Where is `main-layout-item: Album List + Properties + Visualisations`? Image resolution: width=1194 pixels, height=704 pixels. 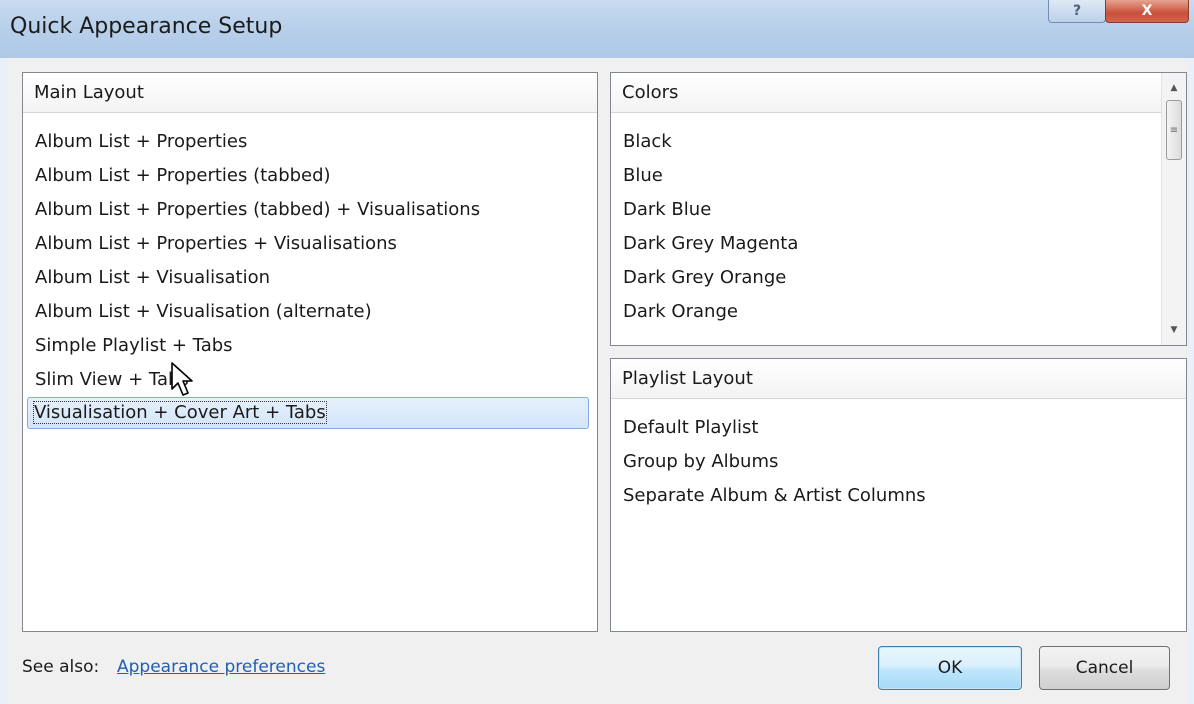
main-layout-item: Album List + Properties + Visualisations is located at coordinates (310, 244).